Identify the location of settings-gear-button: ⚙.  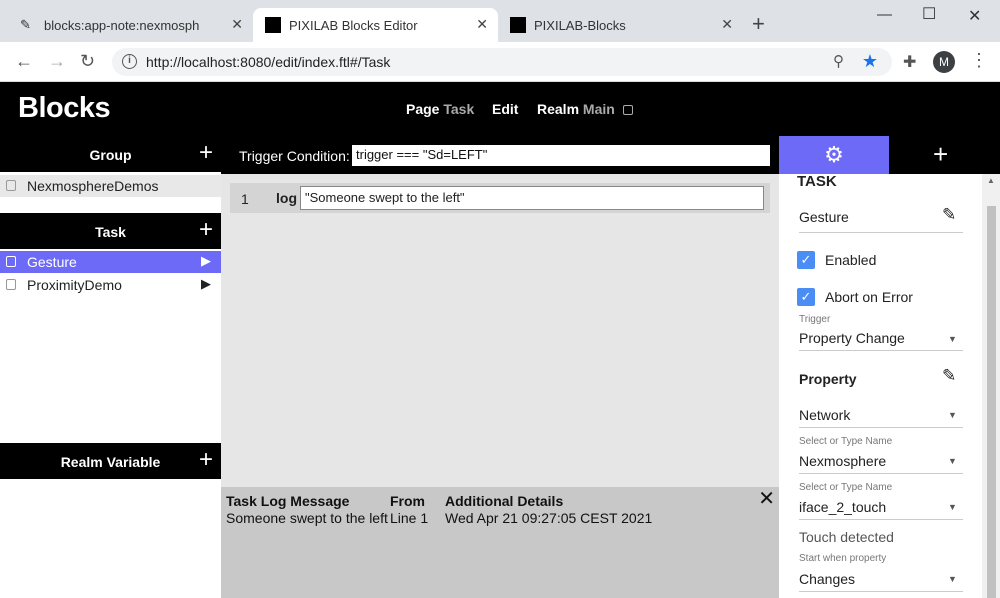
(834, 155).